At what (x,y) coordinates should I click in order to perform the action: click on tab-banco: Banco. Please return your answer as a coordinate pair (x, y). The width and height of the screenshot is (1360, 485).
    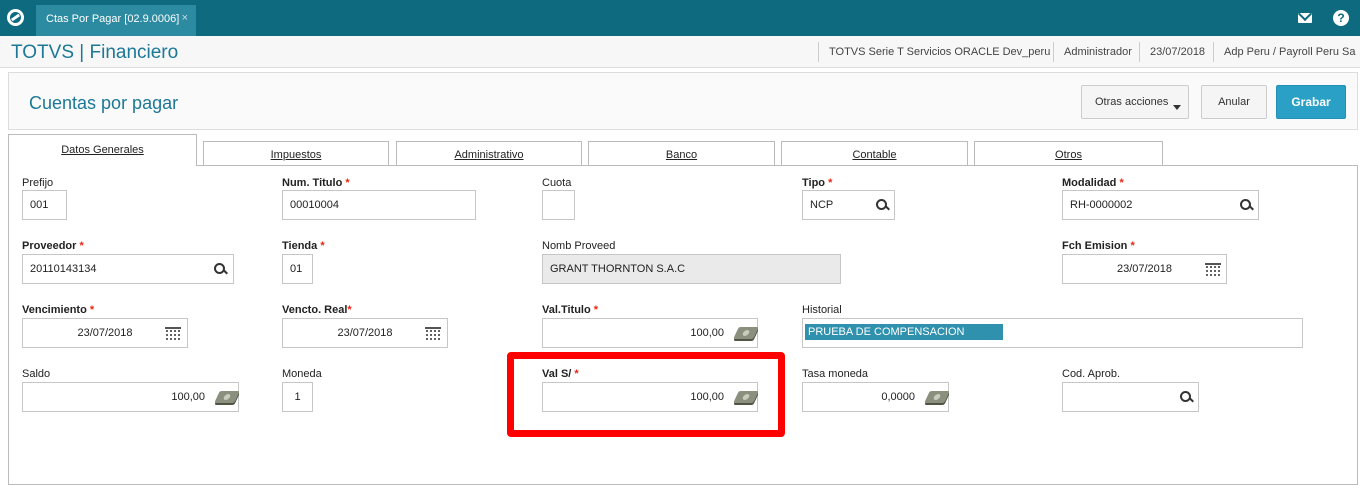
    Looking at the image, I should click on (681, 154).